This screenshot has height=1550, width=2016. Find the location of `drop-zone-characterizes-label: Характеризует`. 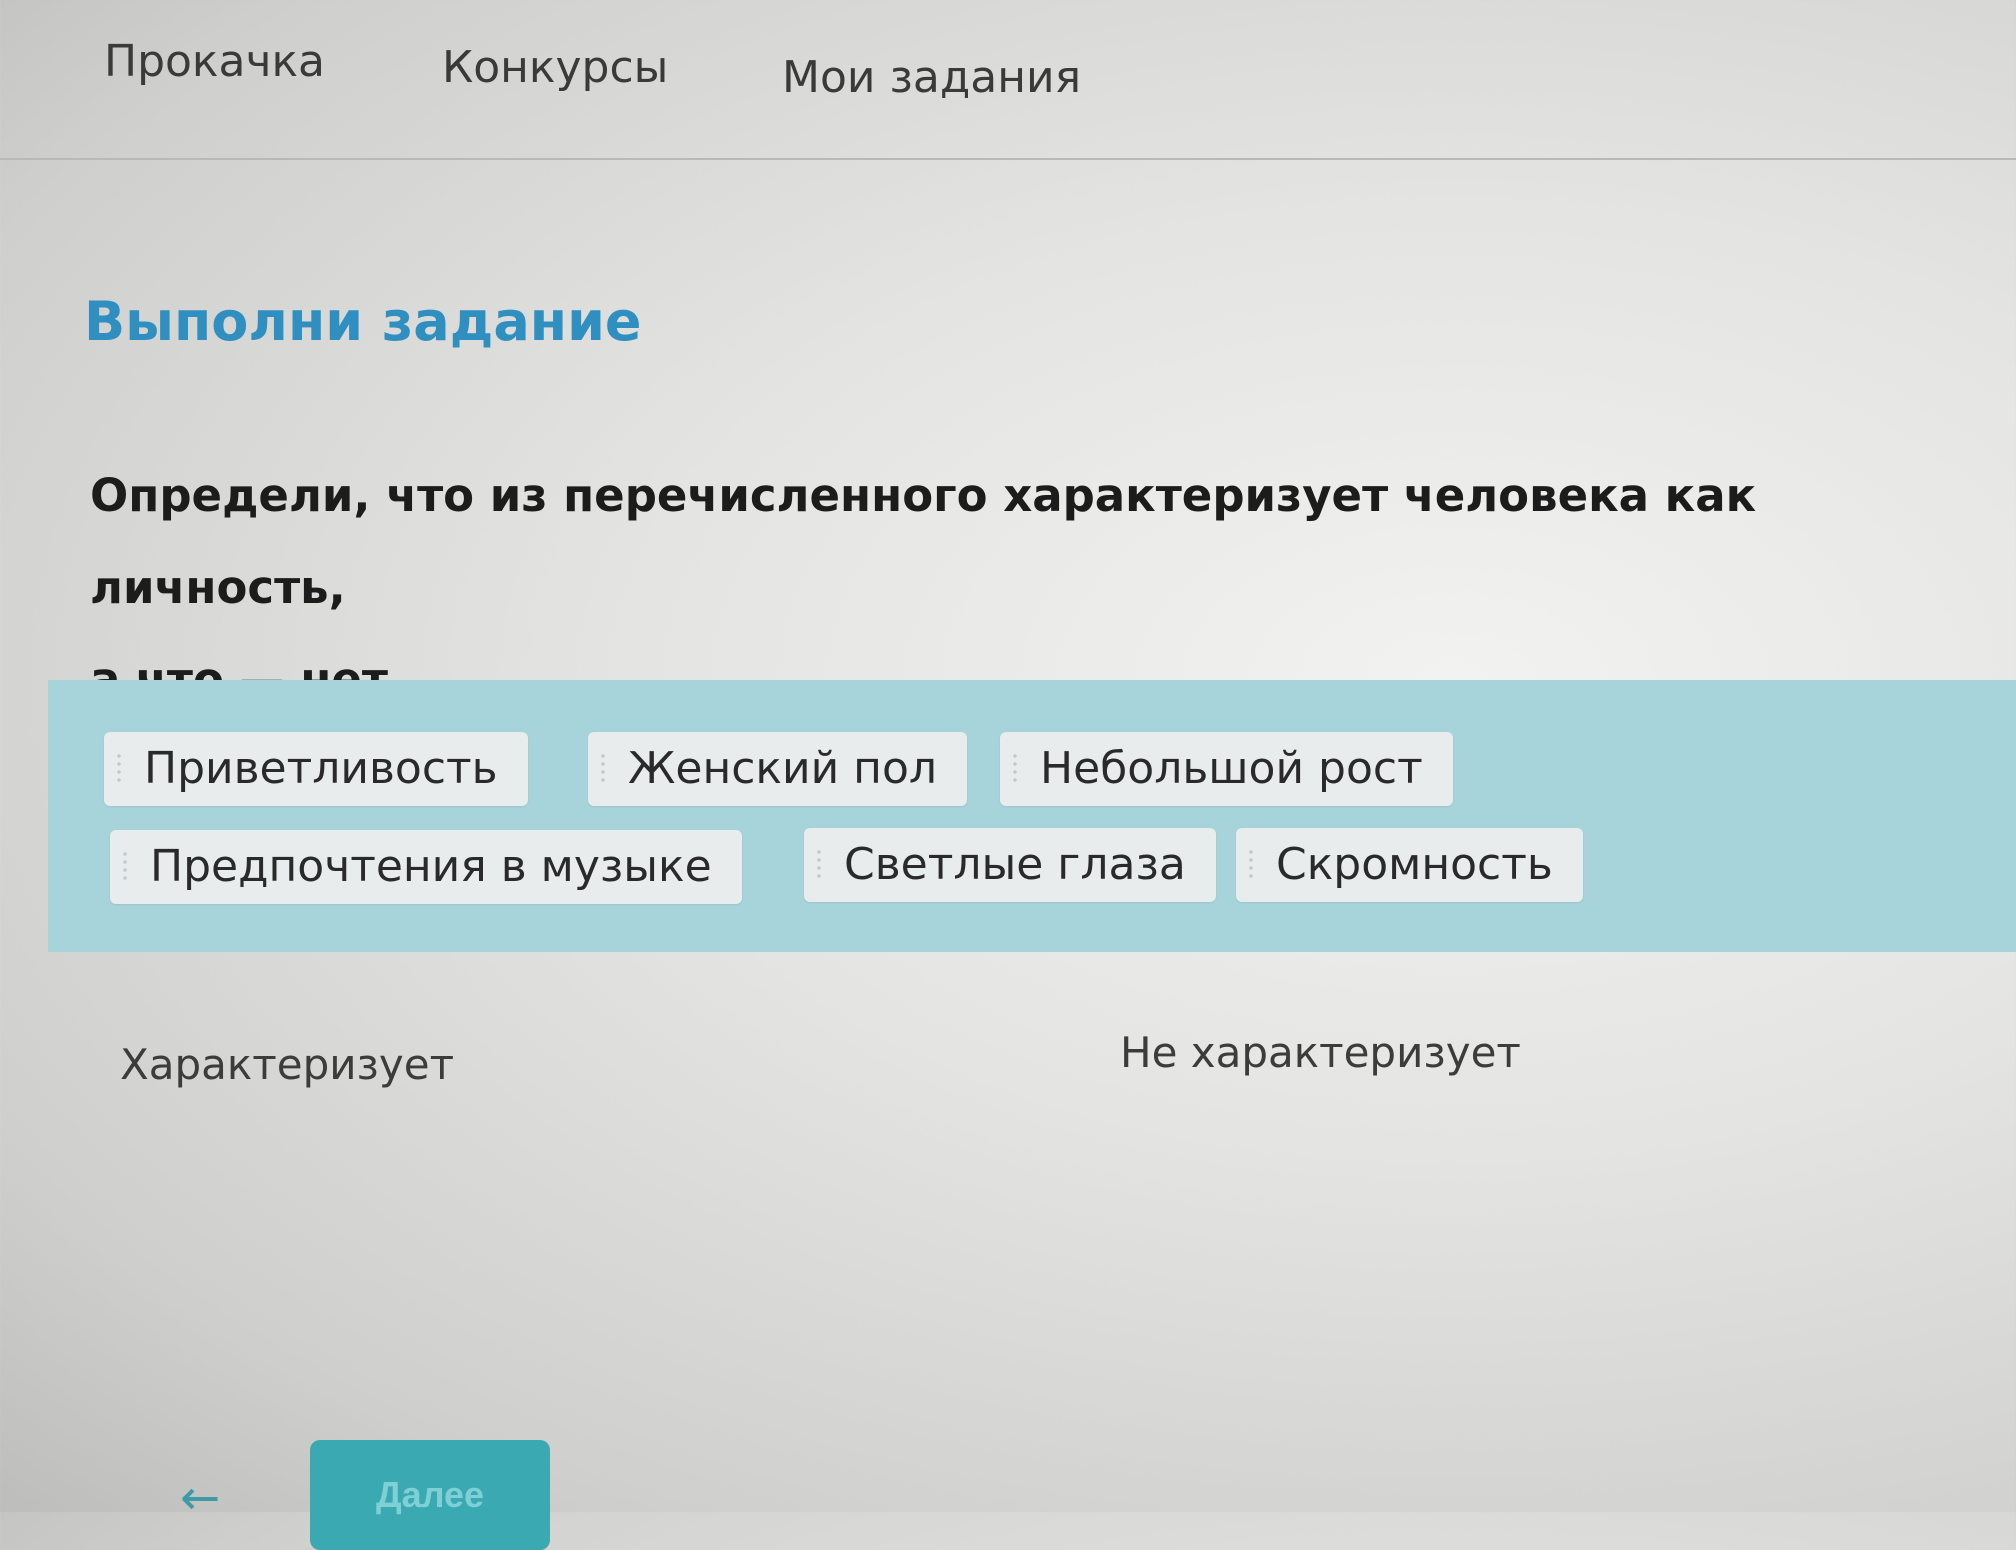

drop-zone-characterizes-label: Характеризует is located at coordinates (287, 1064).